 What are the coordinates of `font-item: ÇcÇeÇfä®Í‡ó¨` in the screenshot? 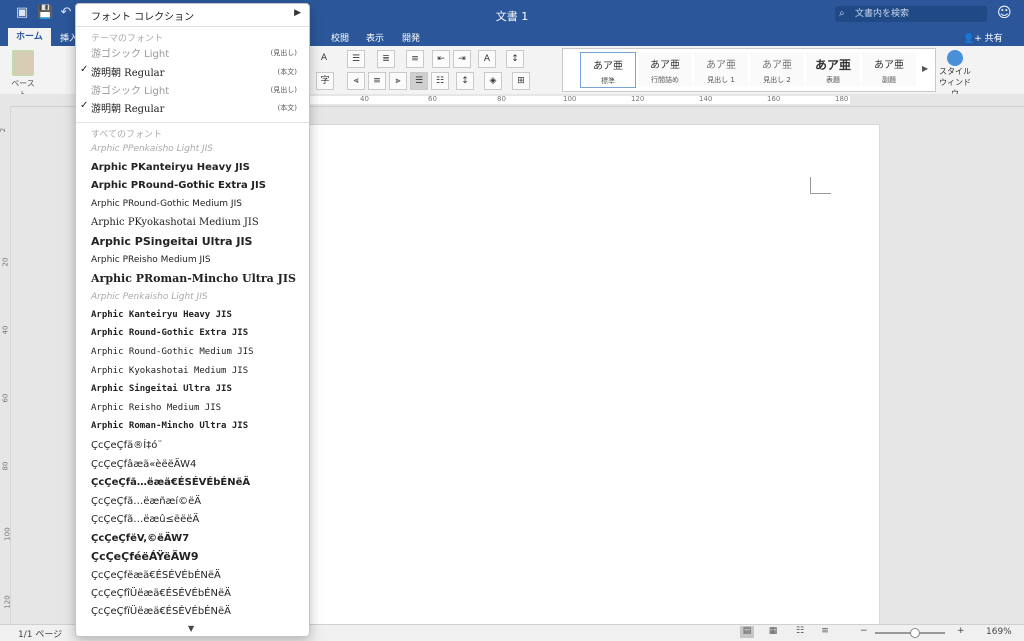 It's located at (126, 445).